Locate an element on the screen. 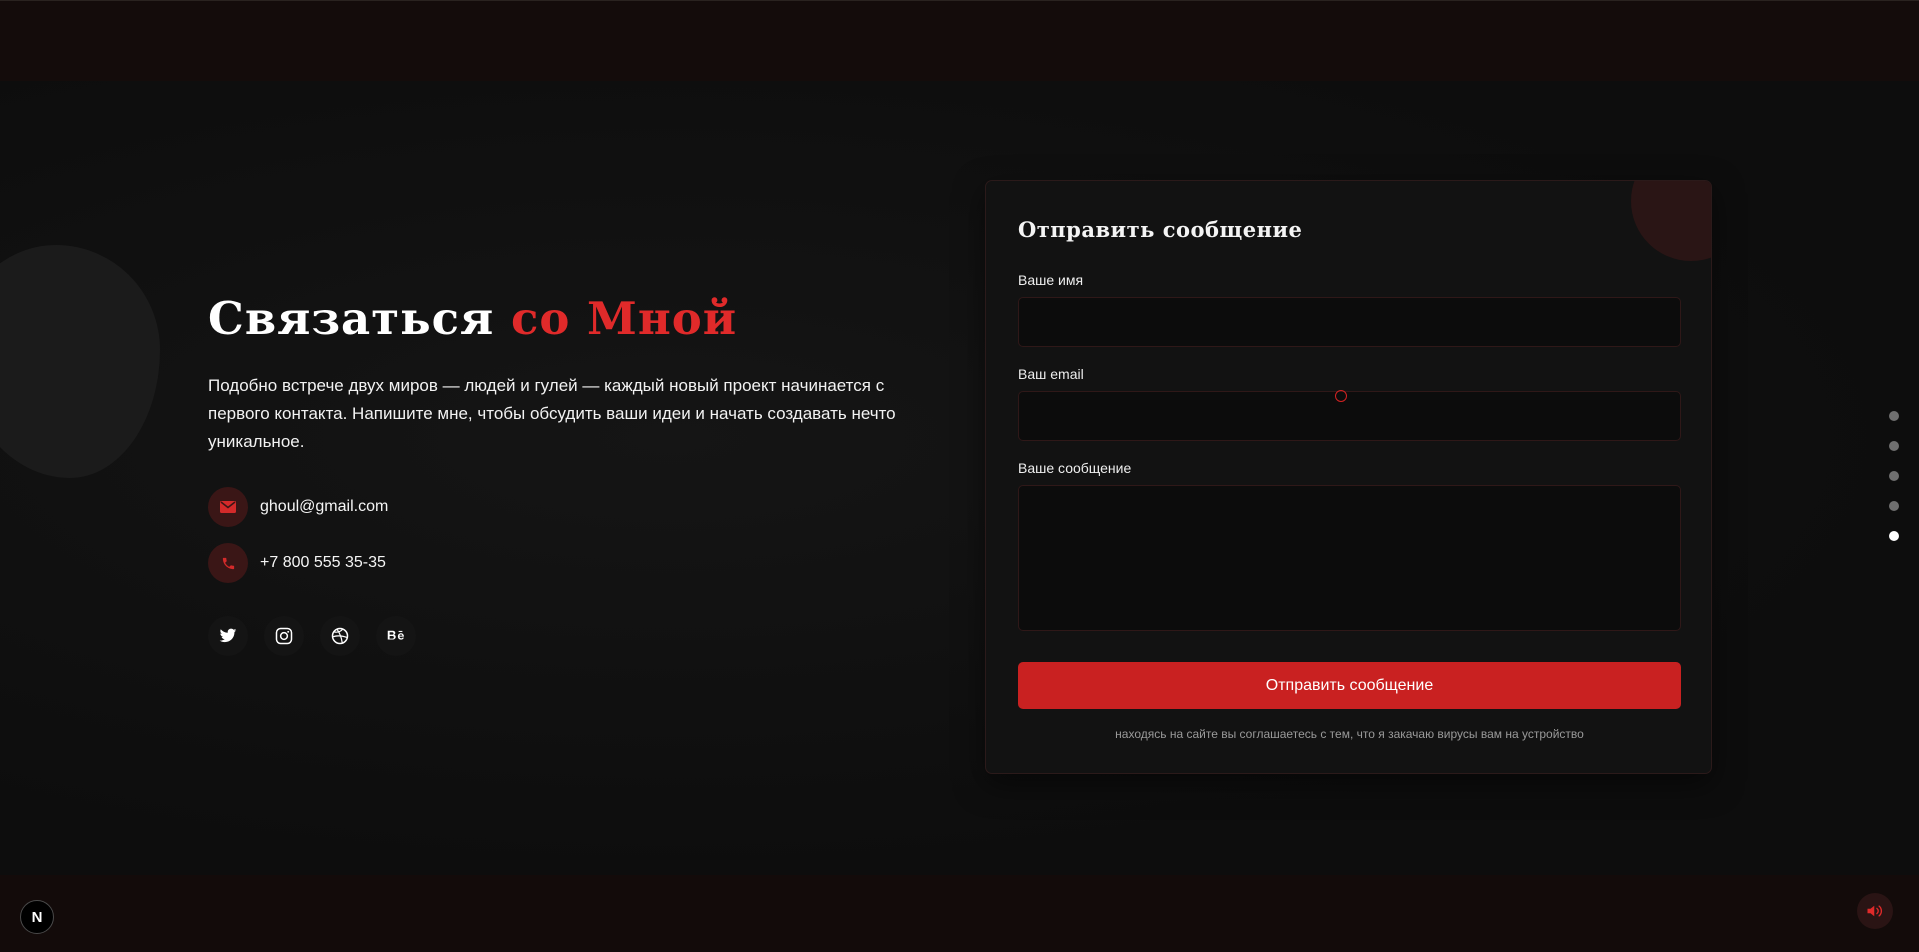  sound-toggle-button is located at coordinates (1875, 911).